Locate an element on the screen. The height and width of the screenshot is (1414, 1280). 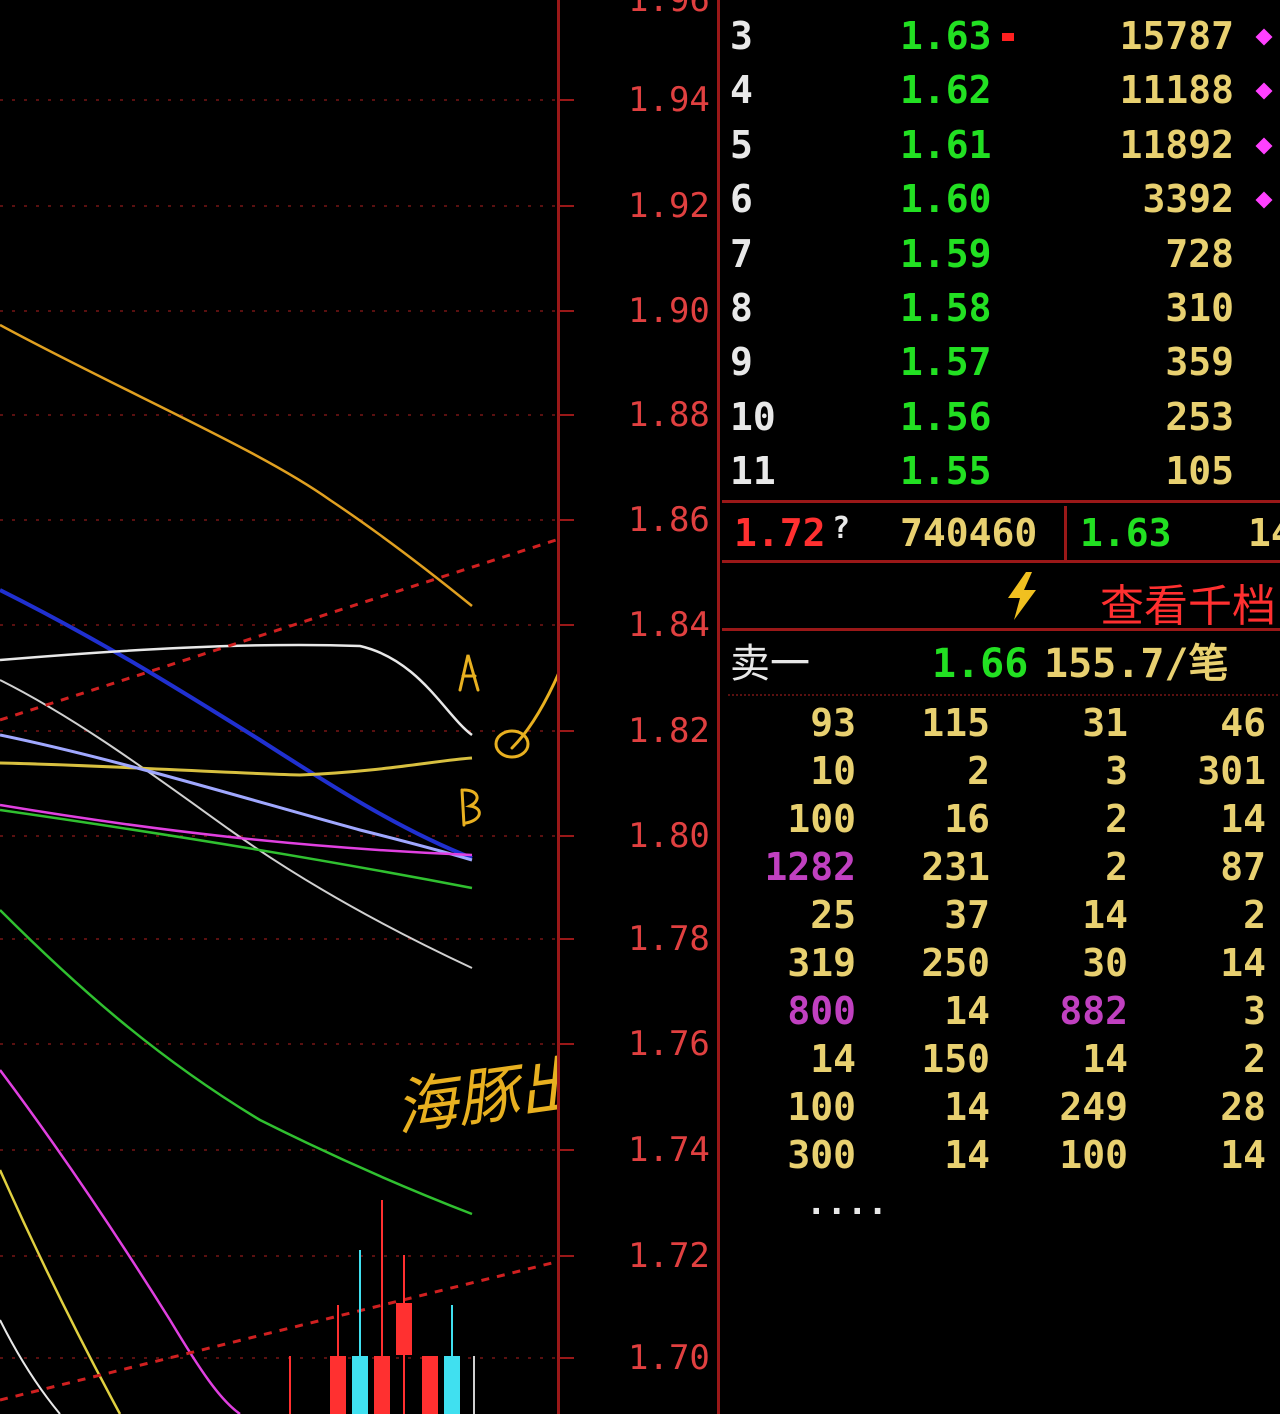
level-volume: 728 is located at coordinates (1199, 253).